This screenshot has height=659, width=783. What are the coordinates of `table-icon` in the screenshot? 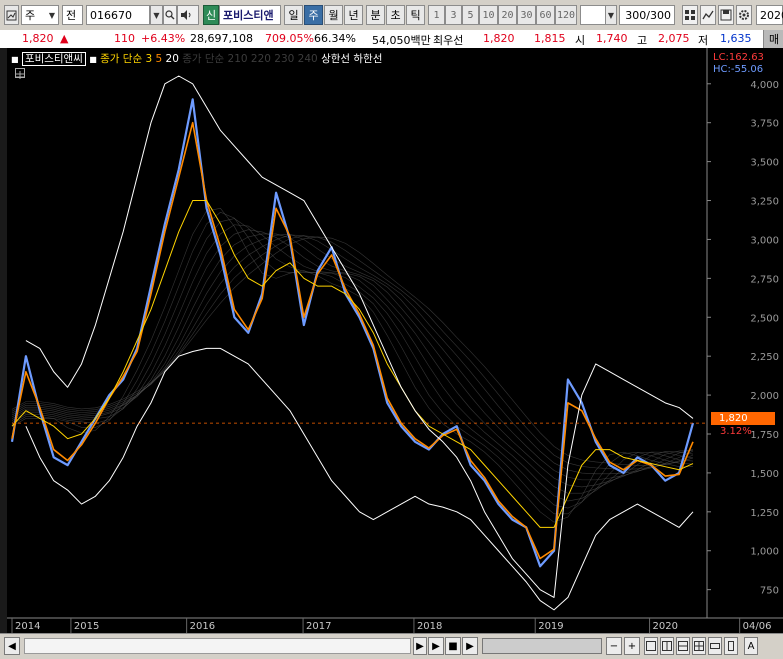 It's located at (20, 75).